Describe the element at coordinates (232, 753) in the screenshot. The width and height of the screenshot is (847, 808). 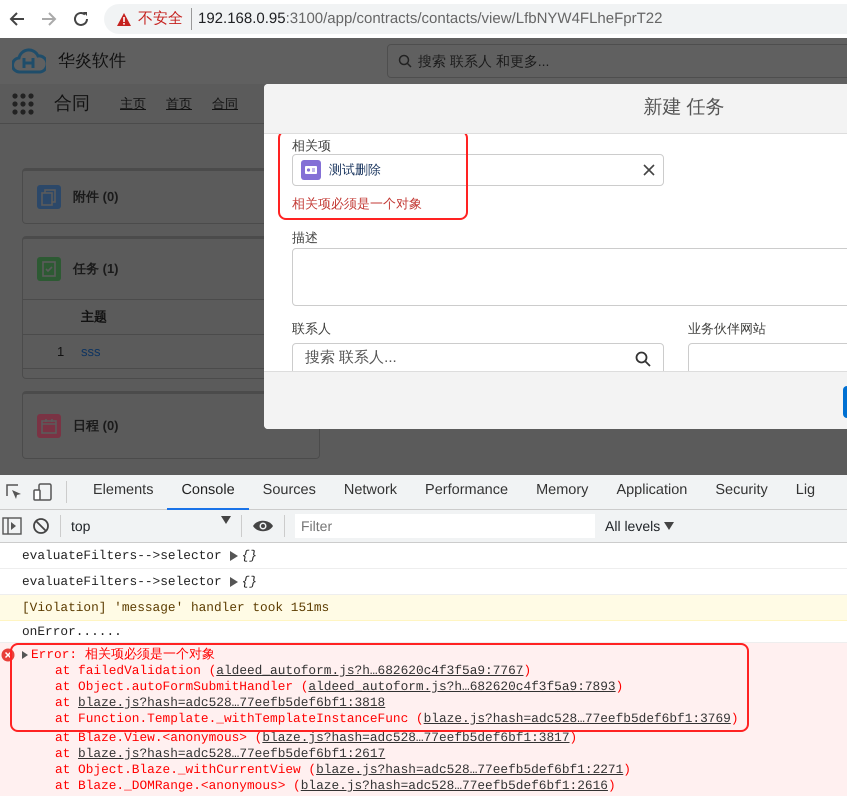
I see `source-link: blaze.js?hash=adc528…77eefb5def6bf1:2617` at that location.